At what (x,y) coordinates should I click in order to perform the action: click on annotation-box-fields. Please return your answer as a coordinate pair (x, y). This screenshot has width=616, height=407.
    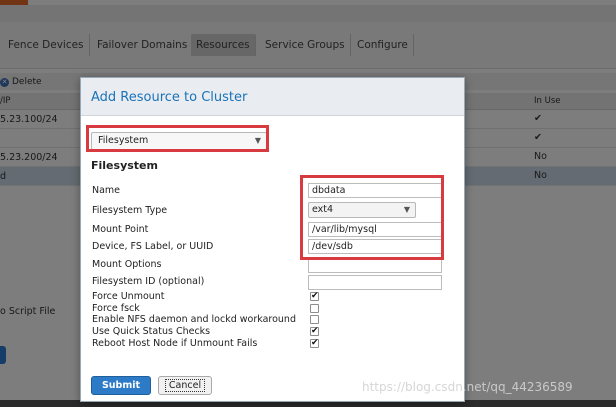
    Looking at the image, I should click on (372, 217).